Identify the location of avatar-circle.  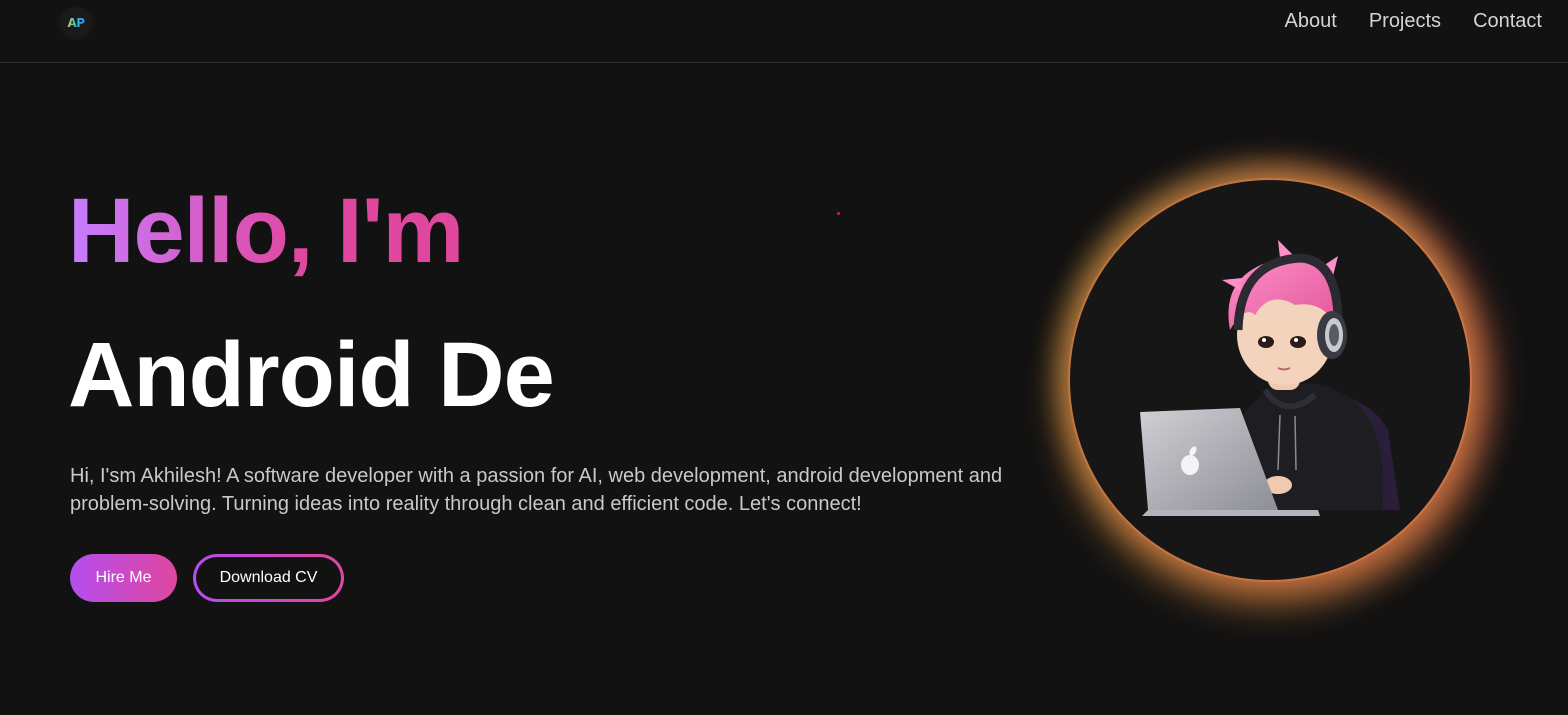
(1270, 380).